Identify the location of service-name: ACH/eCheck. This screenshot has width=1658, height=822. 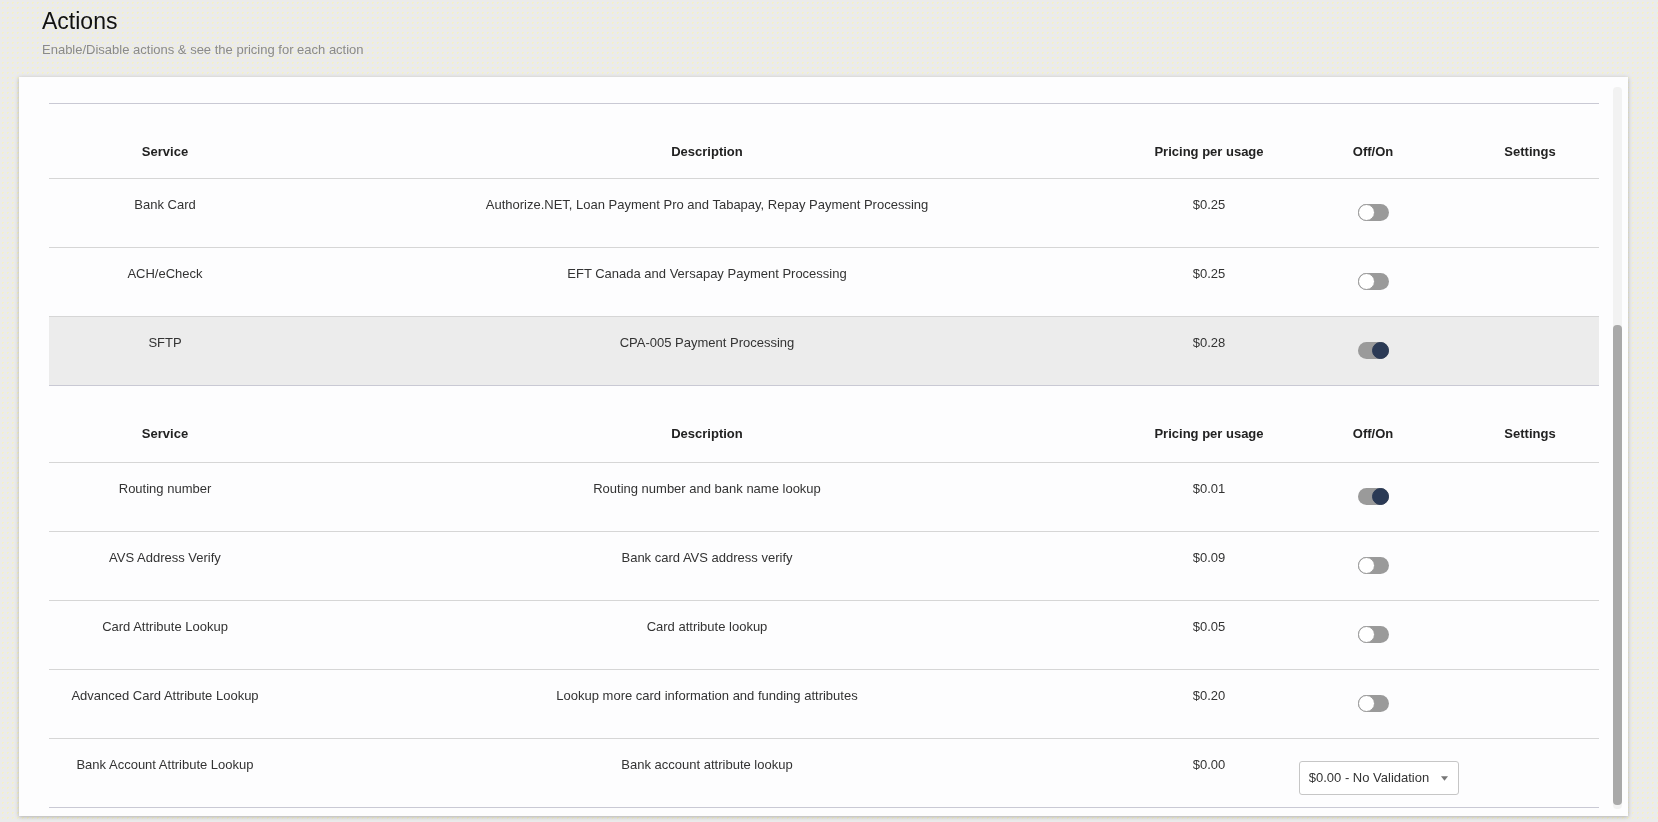
(165, 273).